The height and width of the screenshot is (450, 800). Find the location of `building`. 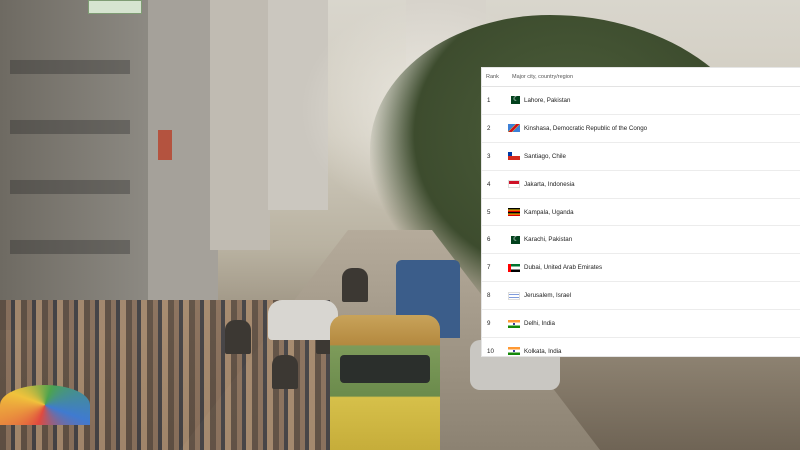

building is located at coordinates (240, 125).